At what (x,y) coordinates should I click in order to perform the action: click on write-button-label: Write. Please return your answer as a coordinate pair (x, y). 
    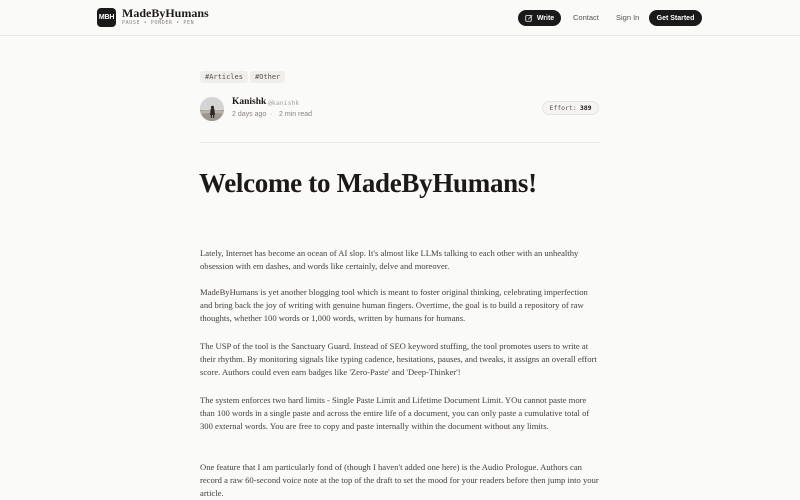
    Looking at the image, I should click on (545, 18).